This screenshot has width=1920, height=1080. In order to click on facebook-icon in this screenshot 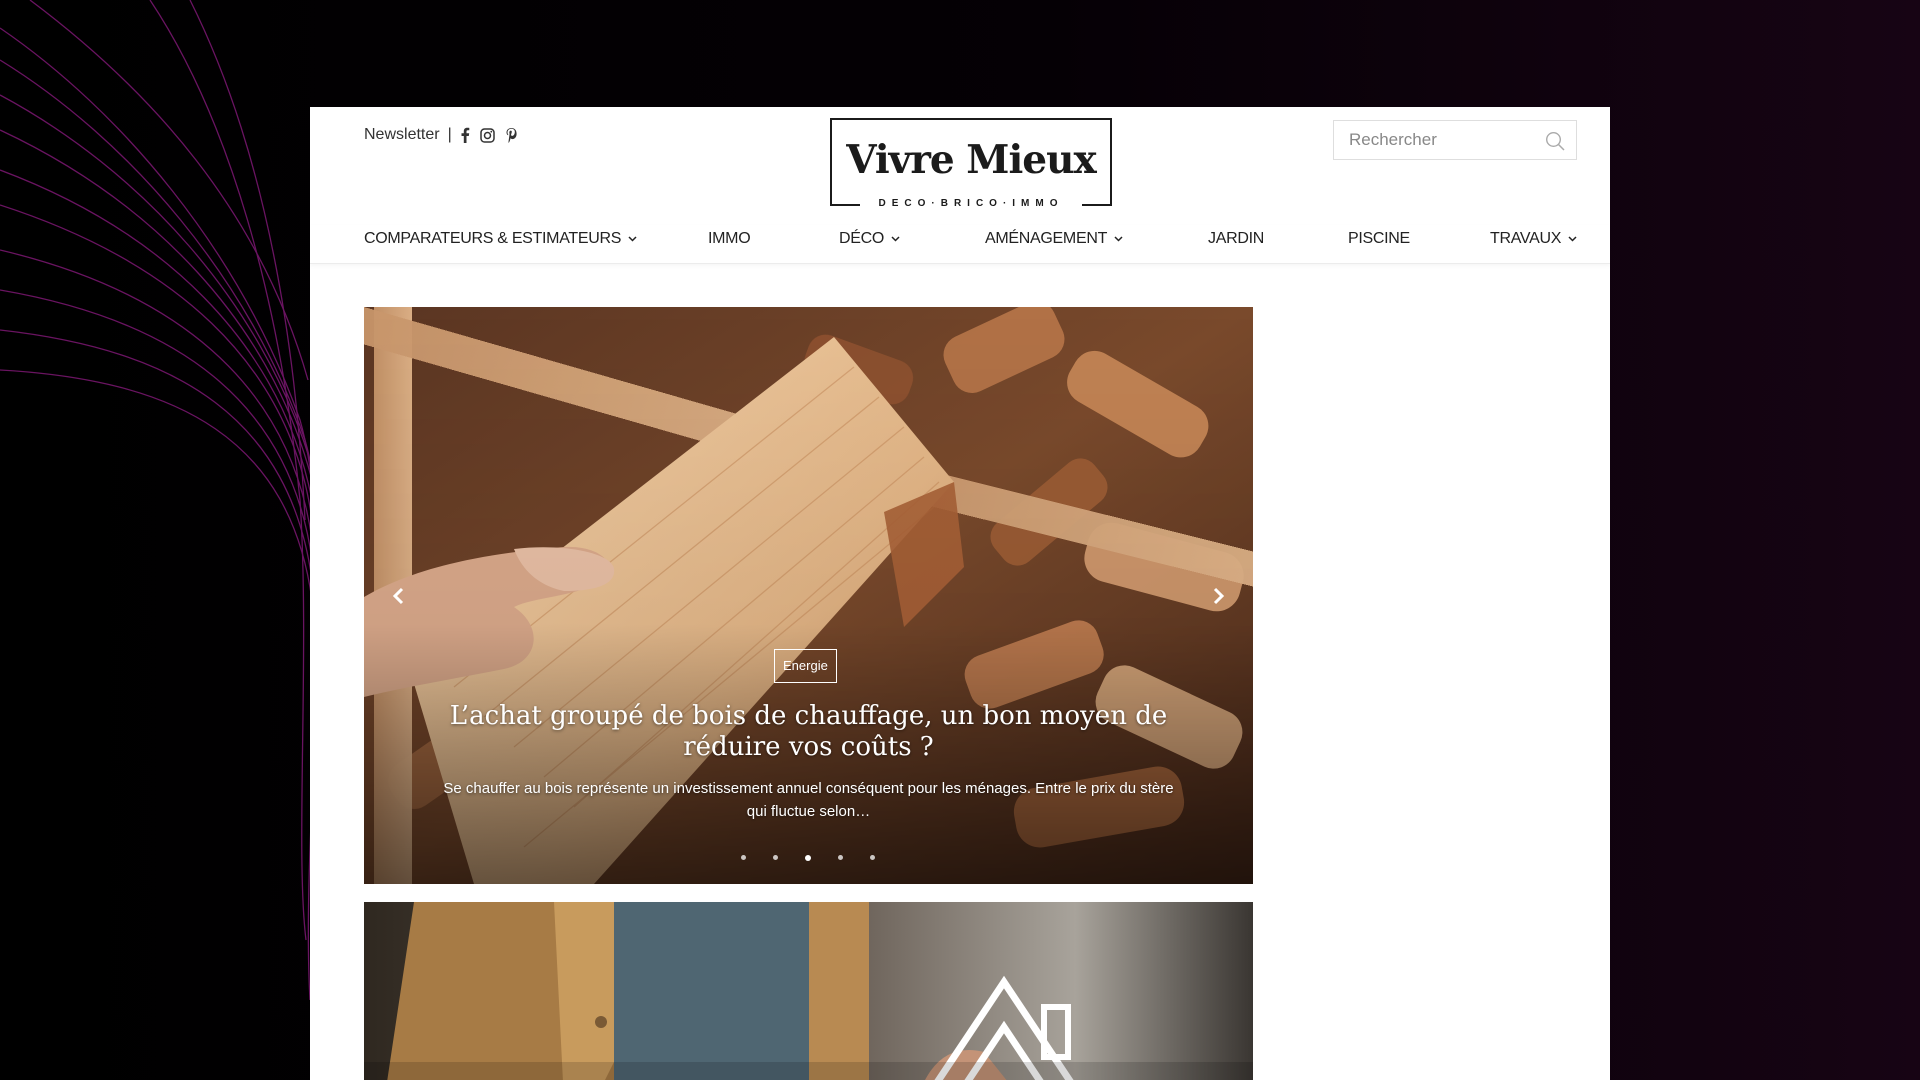, I will do `click(465, 135)`.